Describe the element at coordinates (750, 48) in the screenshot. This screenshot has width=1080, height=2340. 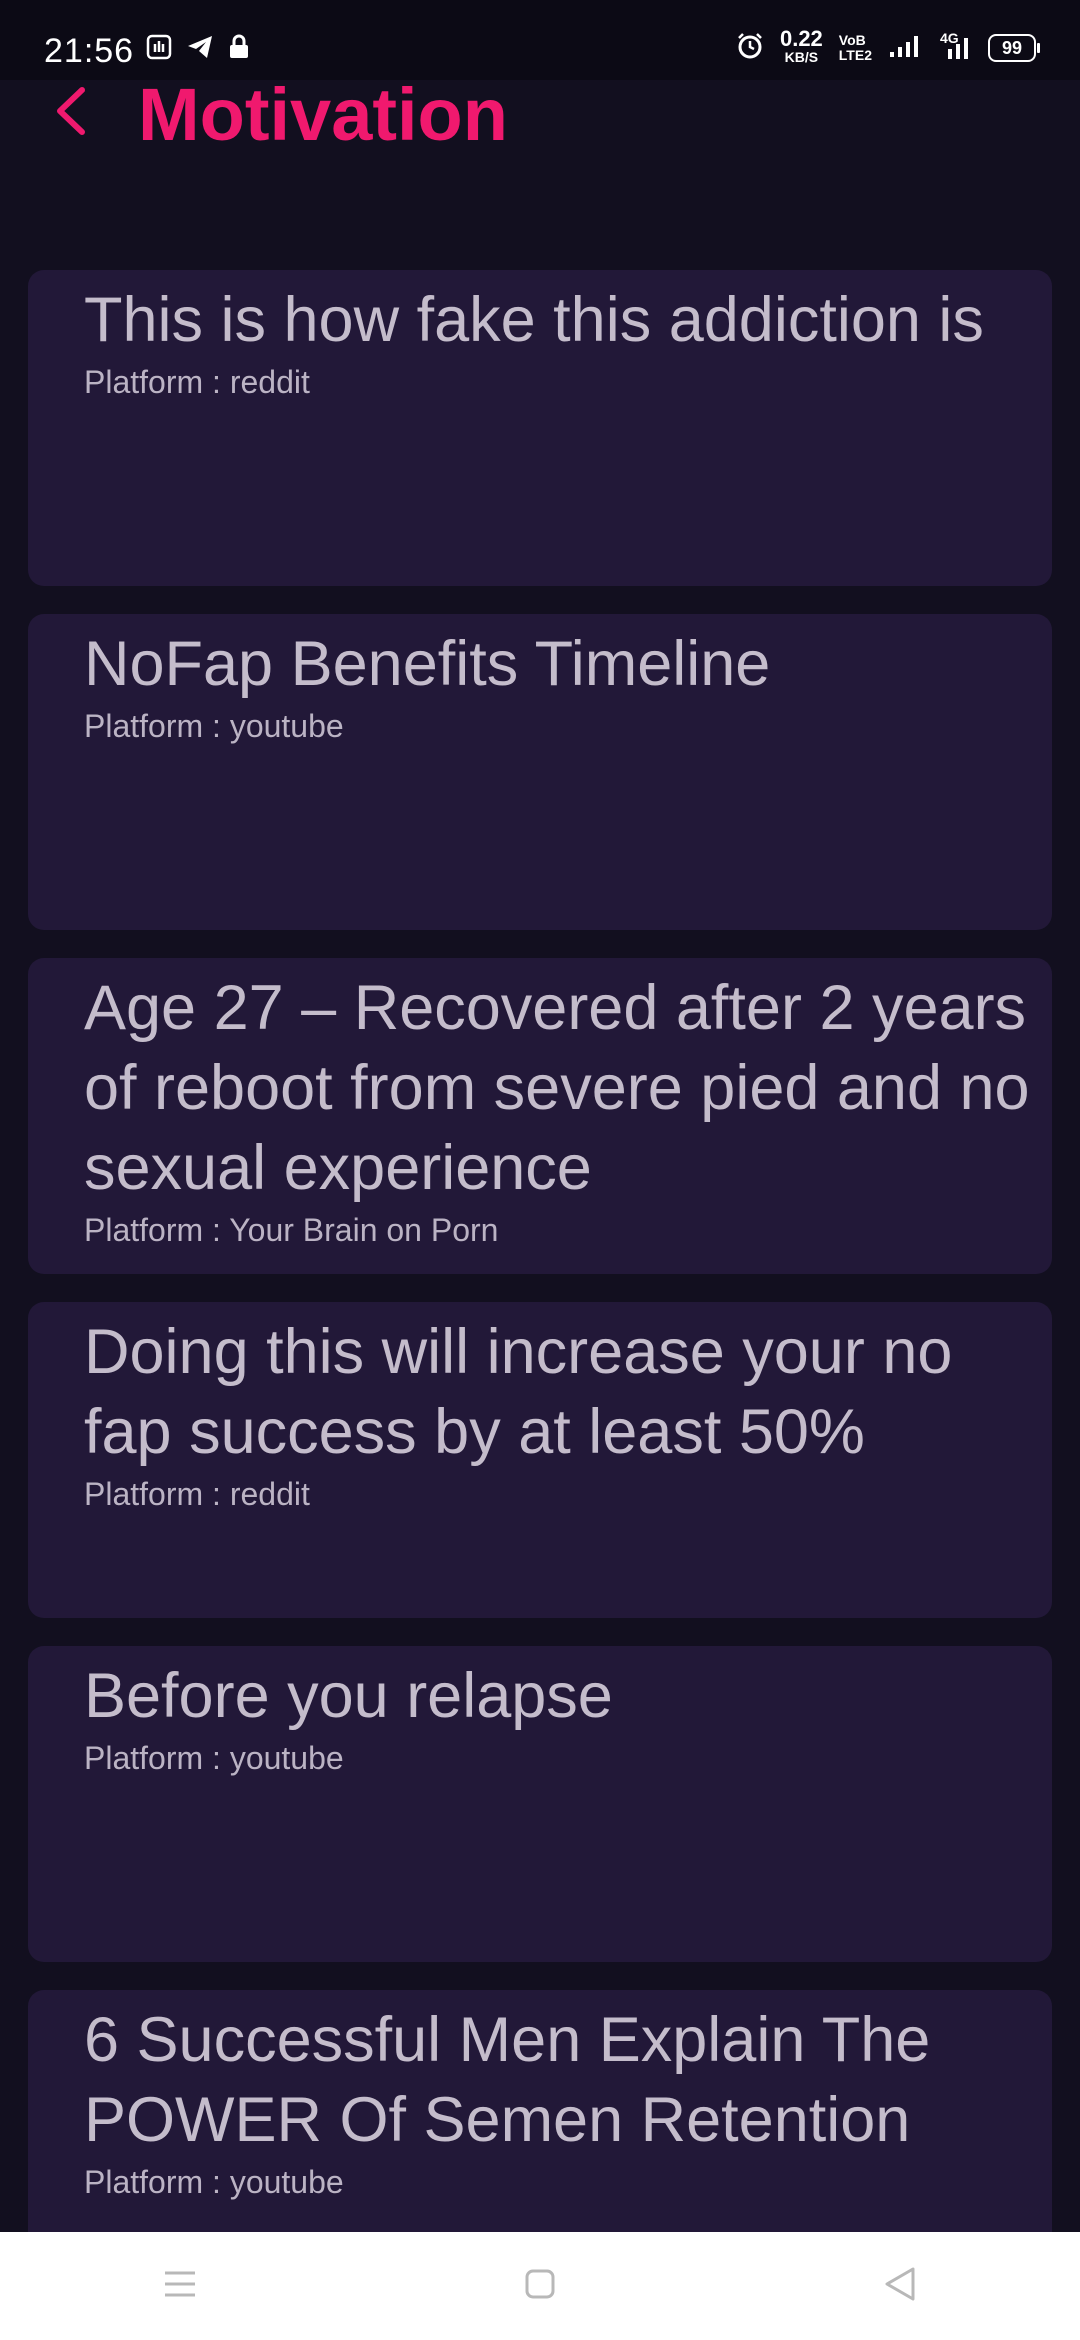
I see `alarm-icon` at that location.